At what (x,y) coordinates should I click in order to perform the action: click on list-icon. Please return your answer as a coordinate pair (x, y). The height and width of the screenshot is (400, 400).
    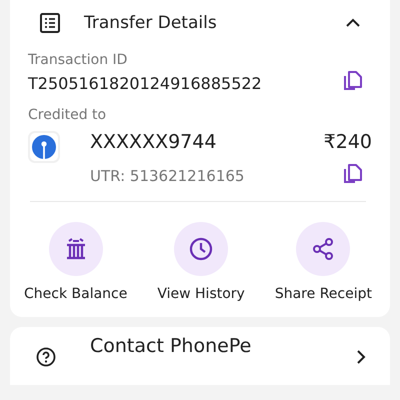
    Looking at the image, I should click on (50, 23).